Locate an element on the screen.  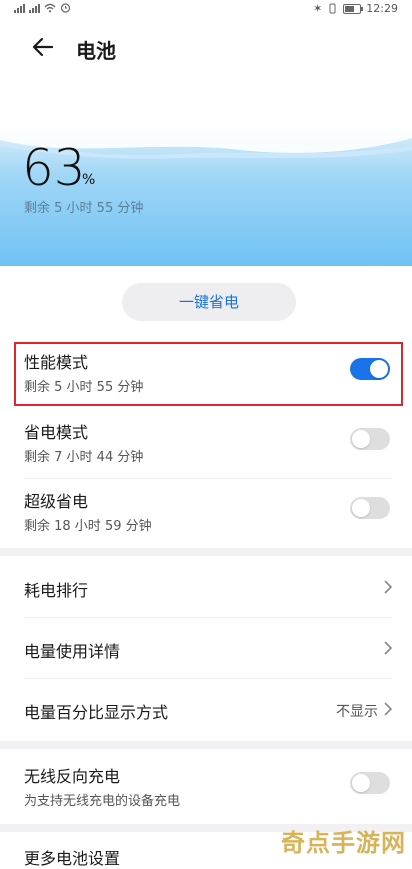
ultra-power-saving-toggle is located at coordinates (370, 508).